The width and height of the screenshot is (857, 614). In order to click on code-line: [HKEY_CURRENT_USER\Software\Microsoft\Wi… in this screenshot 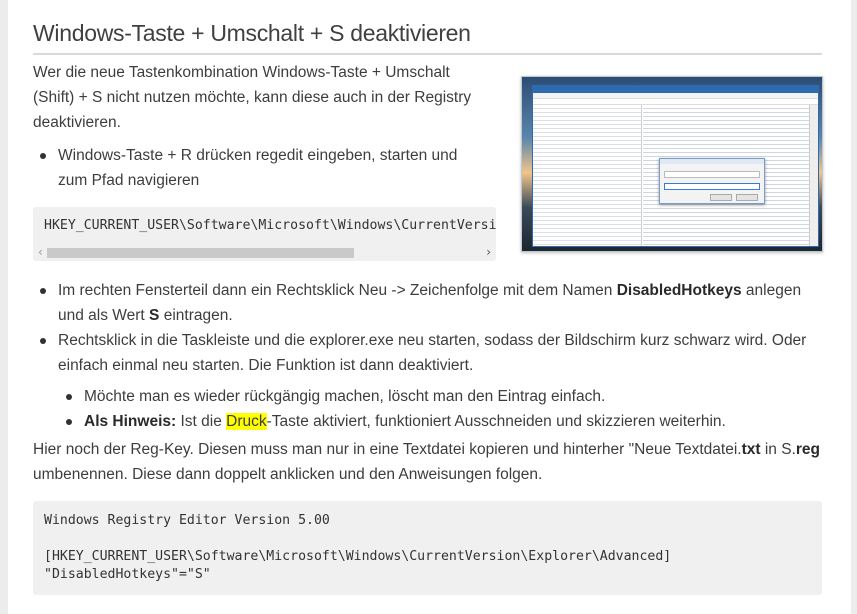, I will do `click(358, 556)`.